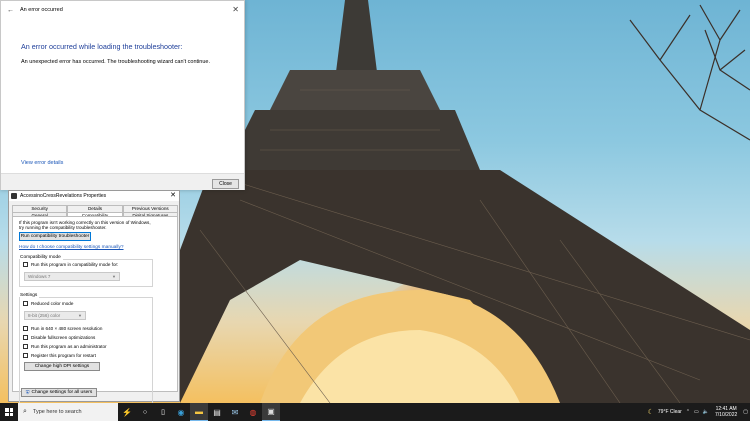 Image resolution: width=750 pixels, height=421 pixels. What do you see at coordinates (59, 337) in the screenshot?
I see `disable-fullscreen-checkbox: Disable fullscreen optimizations` at bounding box center [59, 337].